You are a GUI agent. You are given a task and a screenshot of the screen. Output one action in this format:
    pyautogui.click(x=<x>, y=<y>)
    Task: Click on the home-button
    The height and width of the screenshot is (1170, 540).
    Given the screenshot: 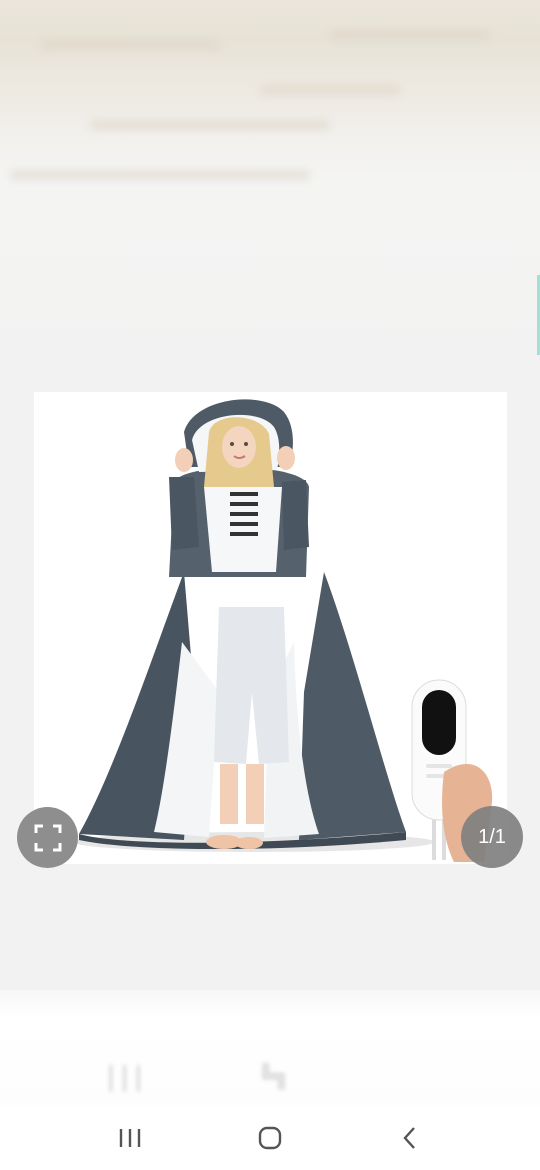 What is the action you would take?
    pyautogui.click(x=270, y=1138)
    